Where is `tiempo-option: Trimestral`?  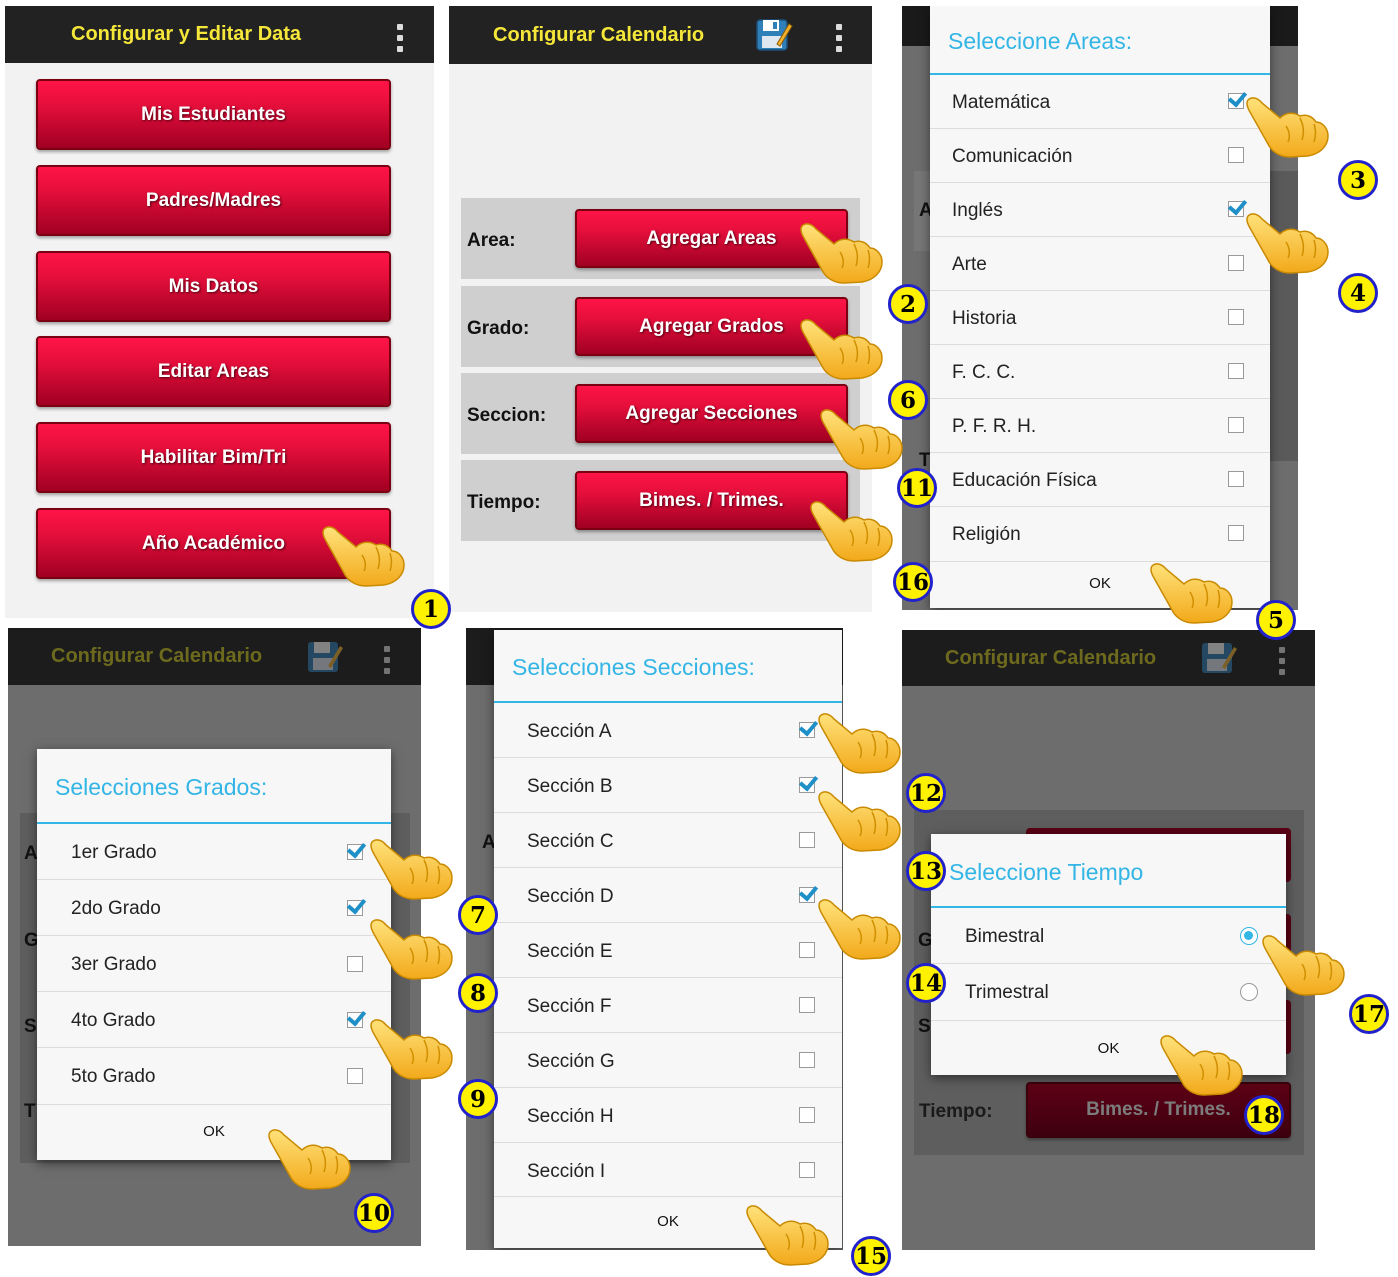 tiempo-option: Trimestral is located at coordinates (1108, 991).